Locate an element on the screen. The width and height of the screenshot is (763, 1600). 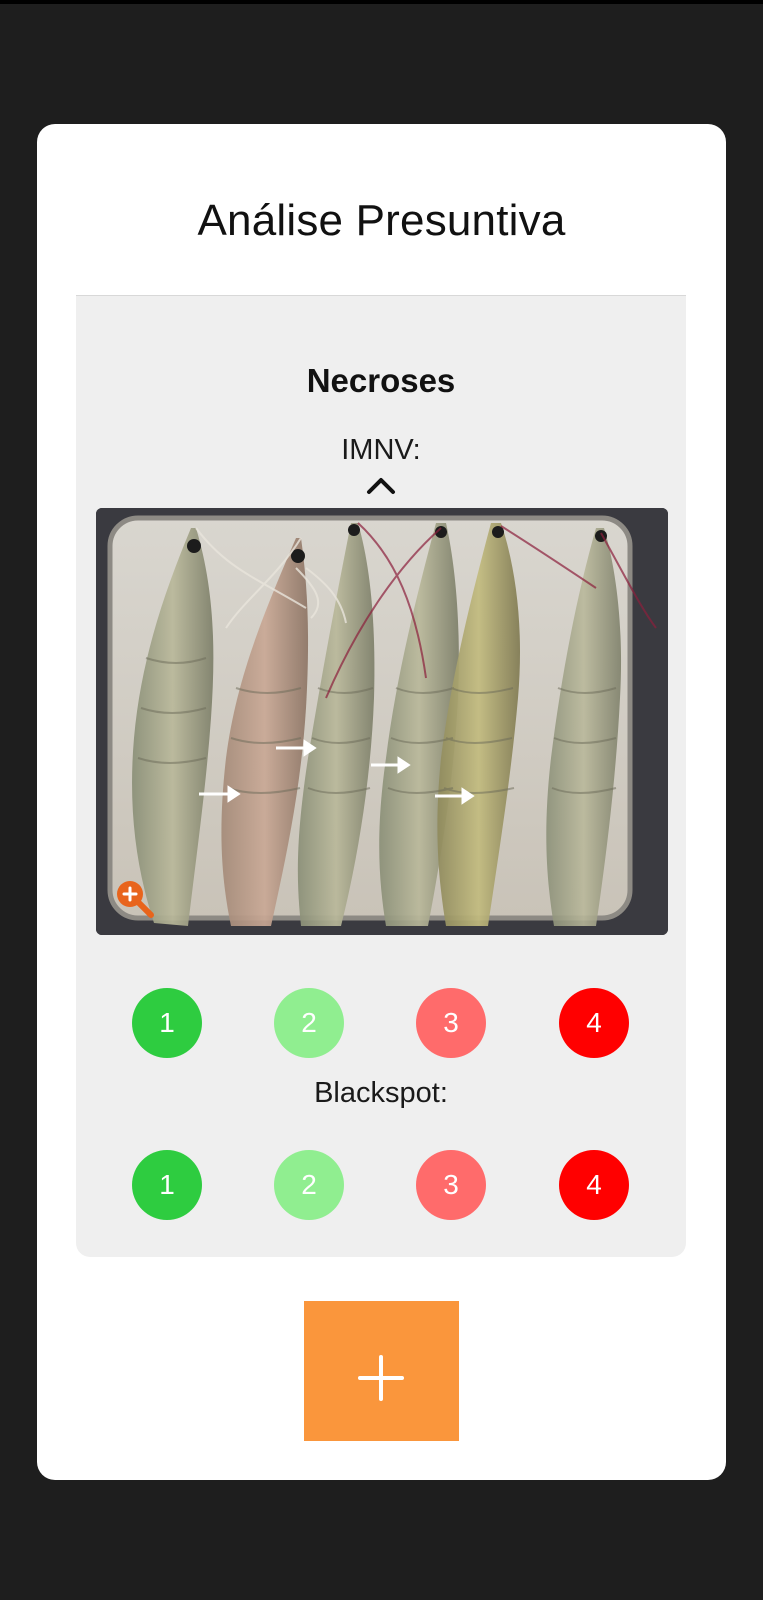
imnv-score-3-button: 3 is located at coordinates (451, 1023).